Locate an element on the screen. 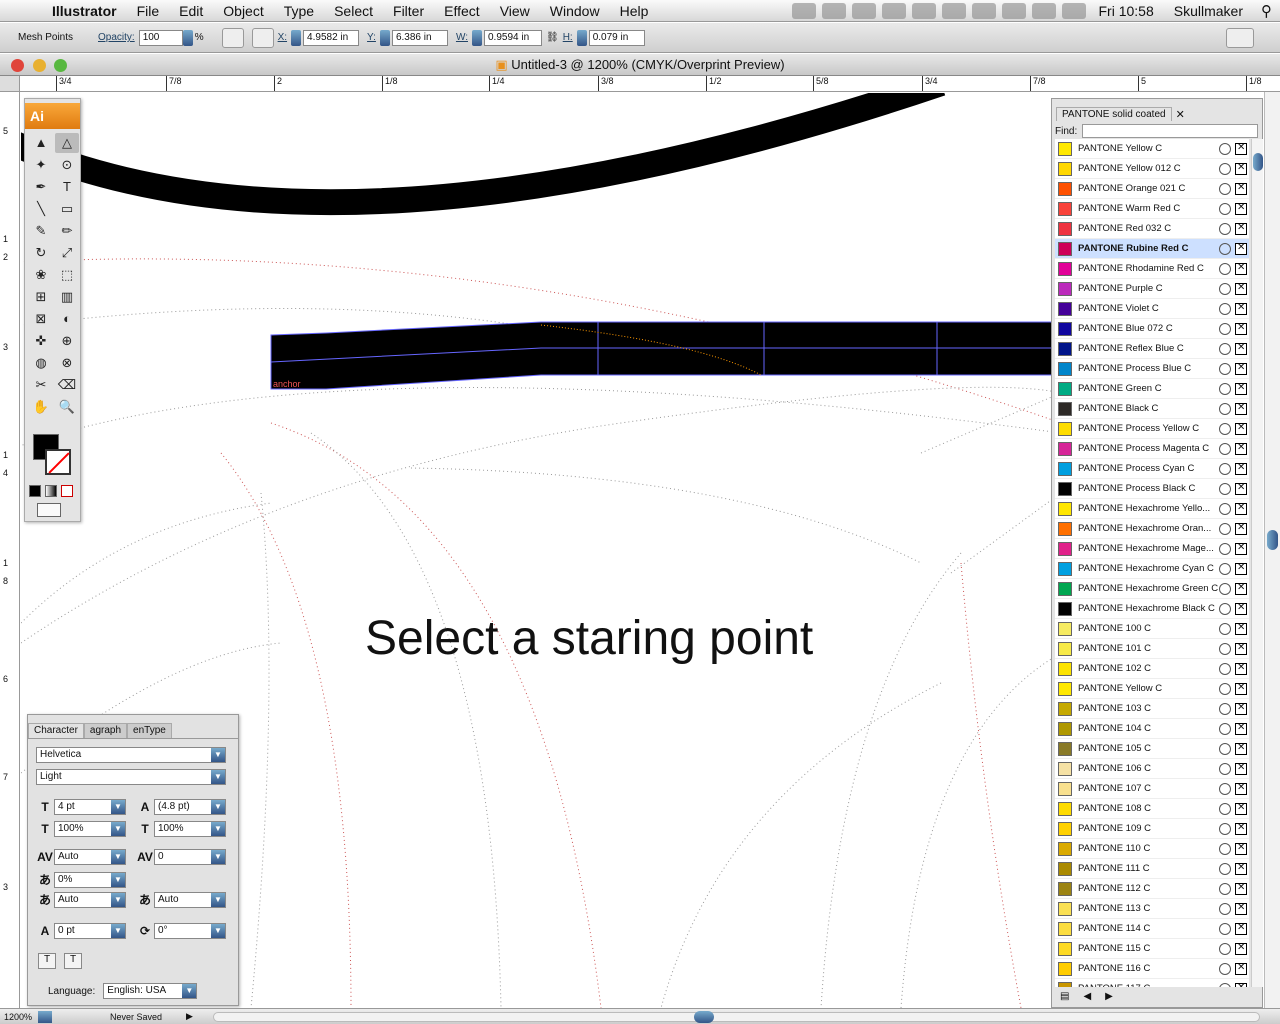 The width and height of the screenshot is (1280, 1024). tsume-field: 0% is located at coordinates (90, 879).